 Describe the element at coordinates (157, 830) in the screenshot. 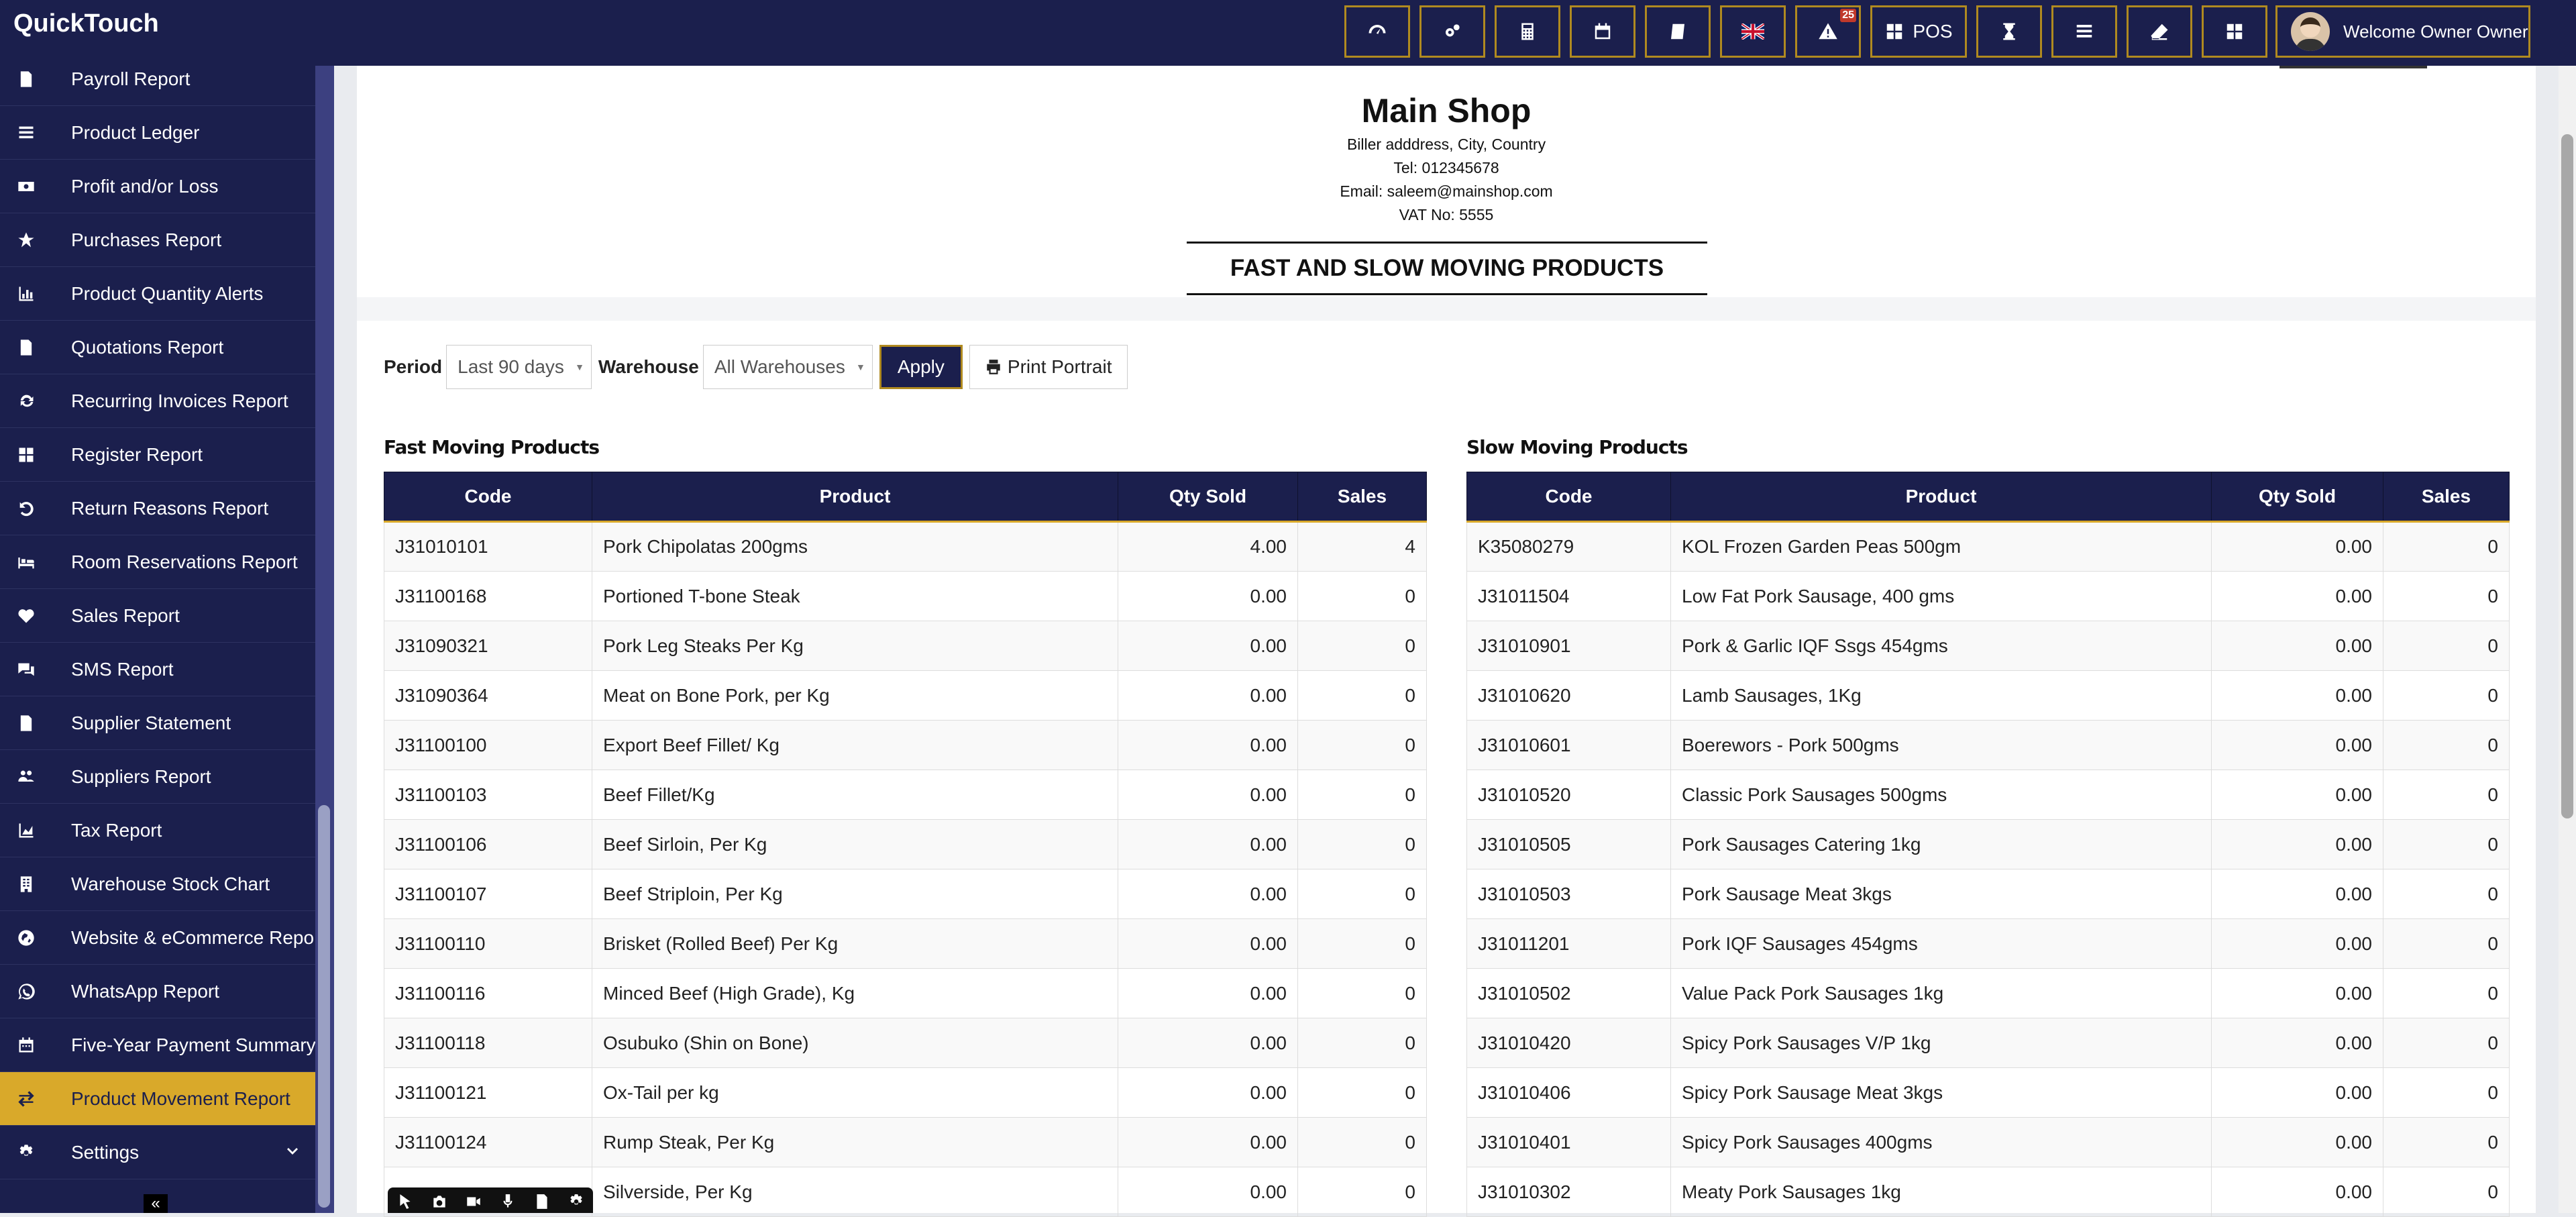

I see `sidebar-item-tax-report: Tax Report` at that location.